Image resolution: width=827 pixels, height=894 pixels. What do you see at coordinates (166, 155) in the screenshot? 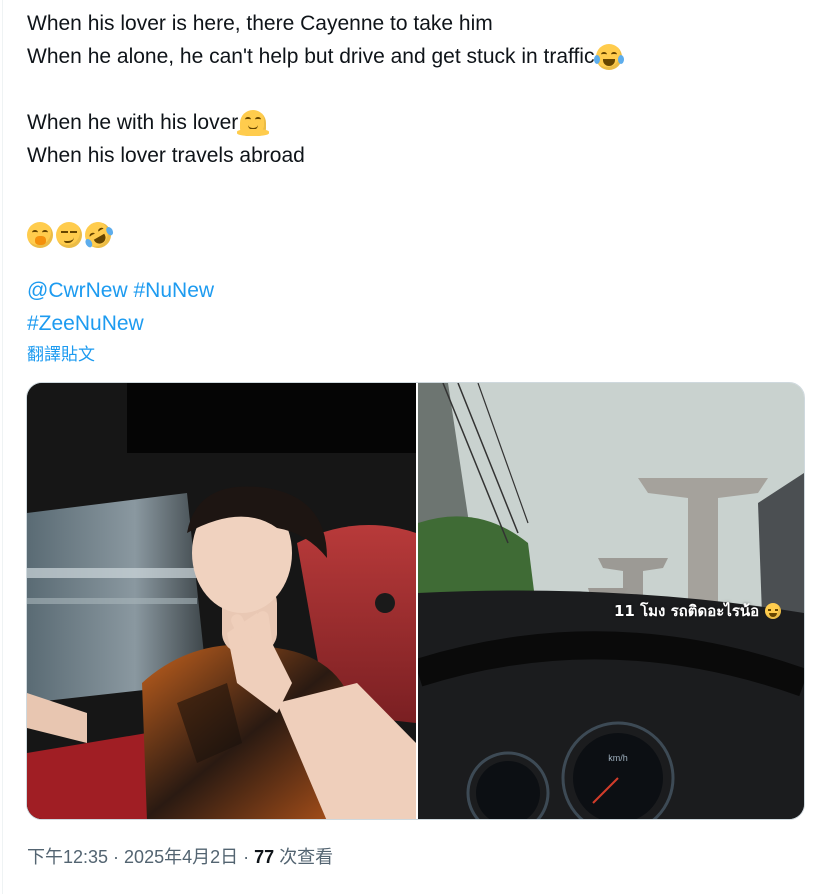
I see `tweet-text-line-4: When his lover travels abroad` at bounding box center [166, 155].